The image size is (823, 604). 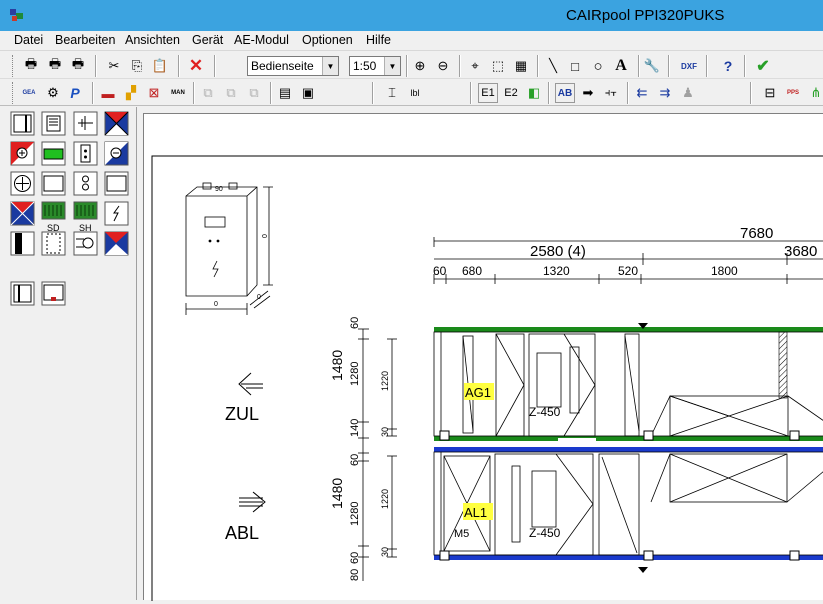 I want to click on cabinet-dim-depth: 0, so click(x=259, y=297).